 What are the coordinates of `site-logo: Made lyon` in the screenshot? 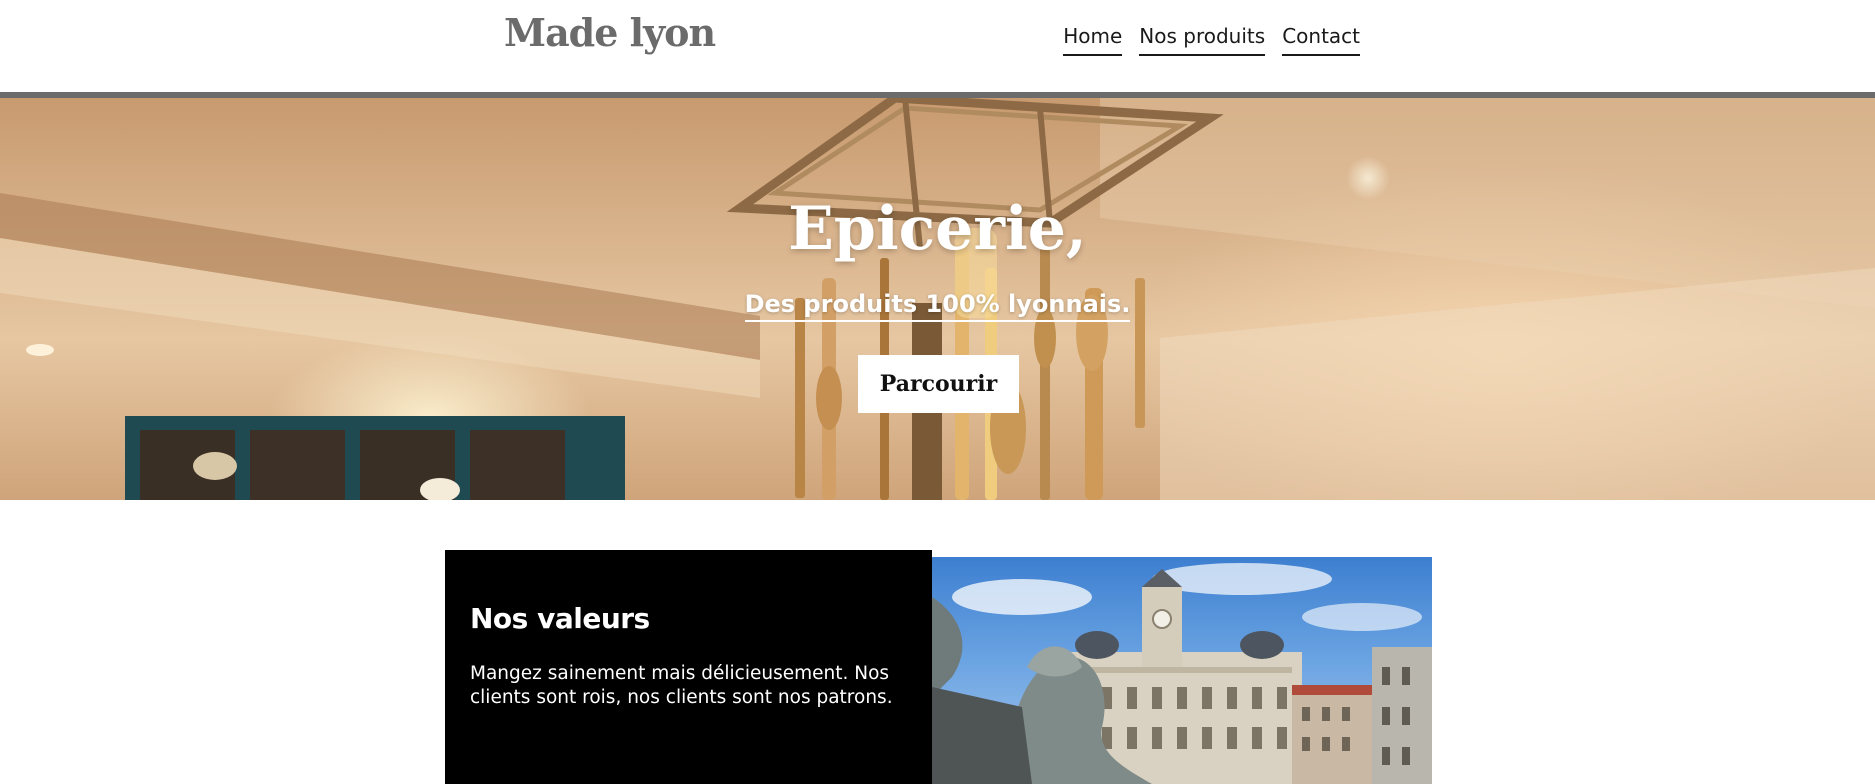 It's located at (610, 32).